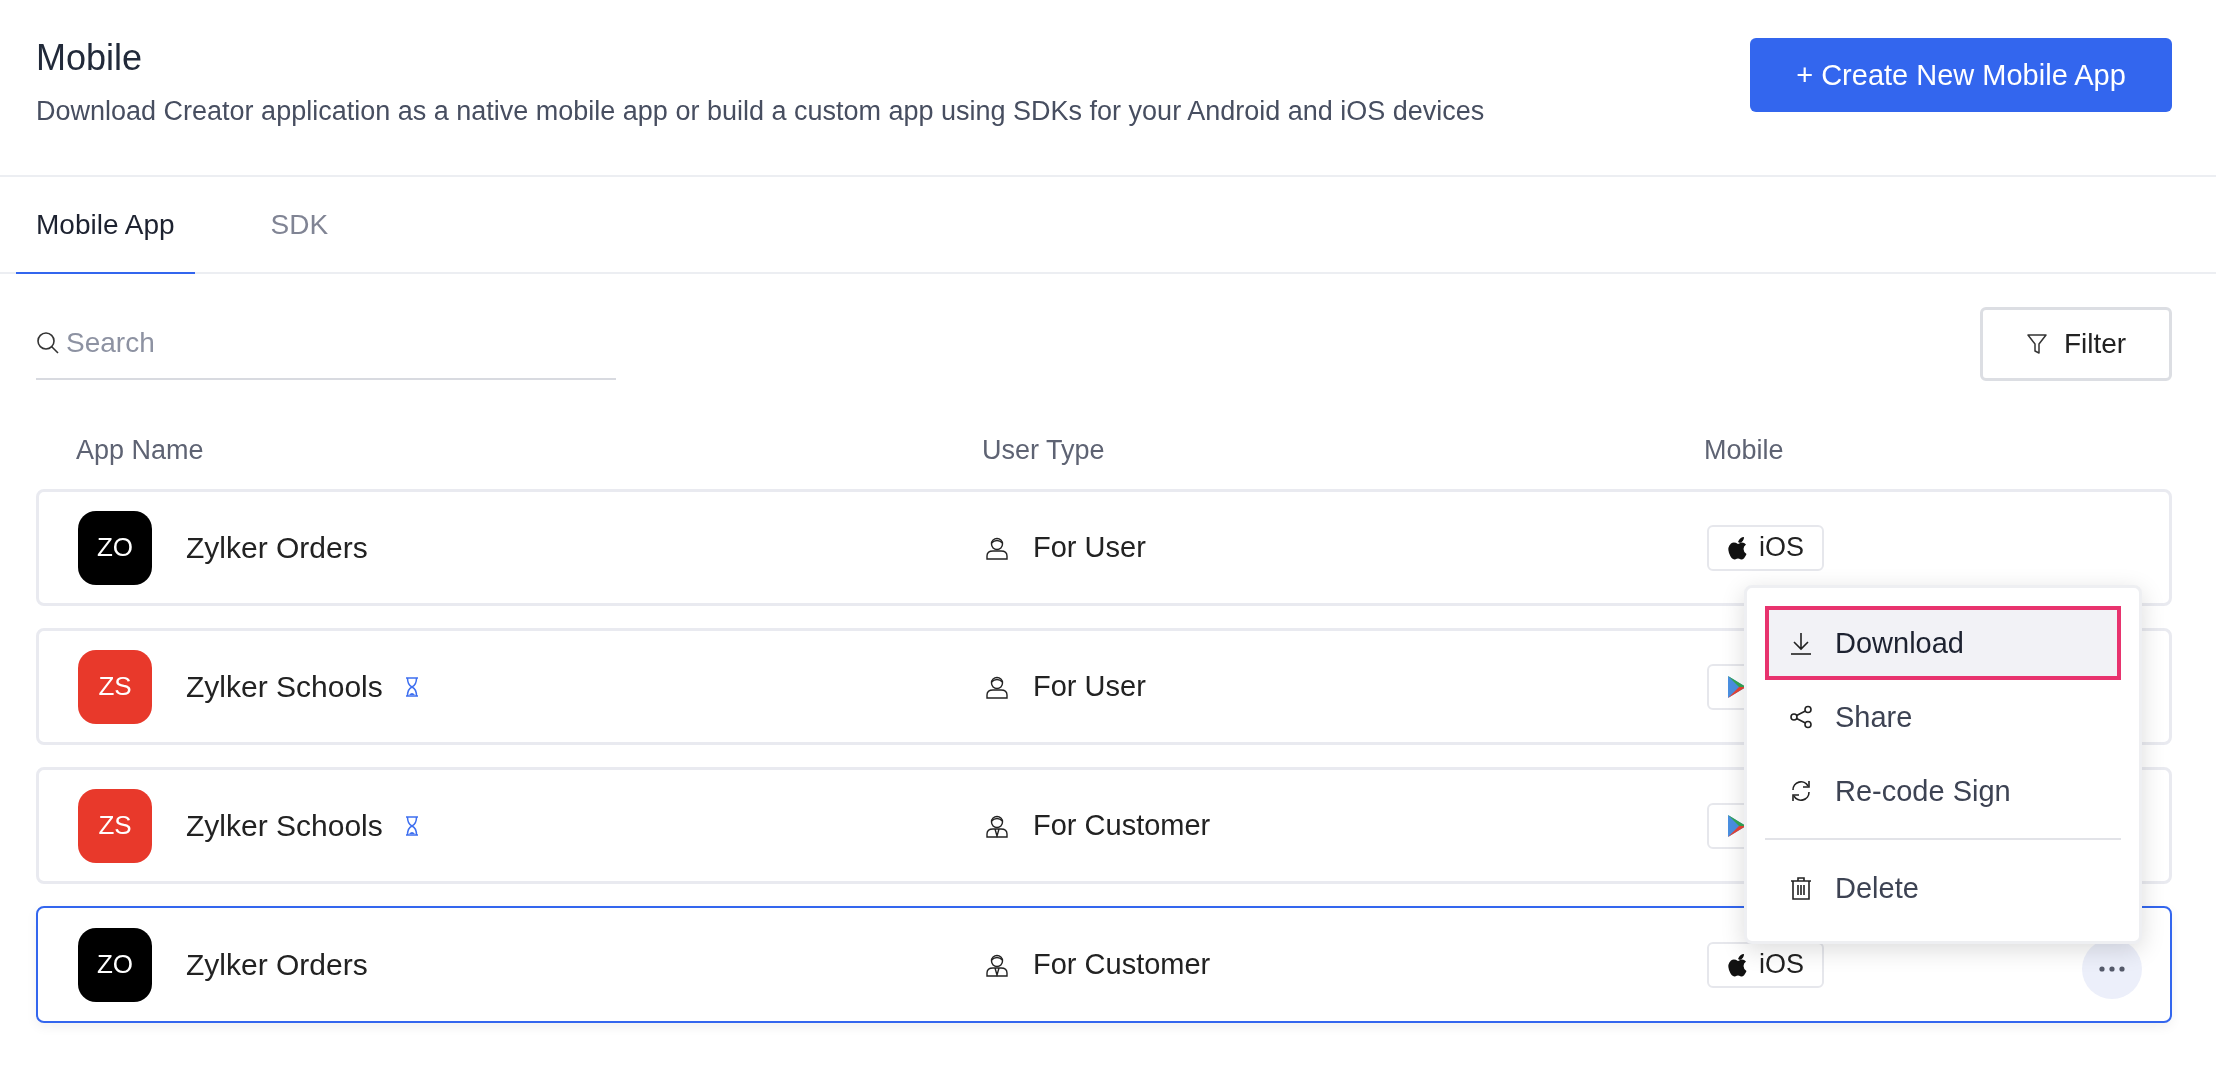  What do you see at coordinates (1801, 643) in the screenshot?
I see `download-icon` at bounding box center [1801, 643].